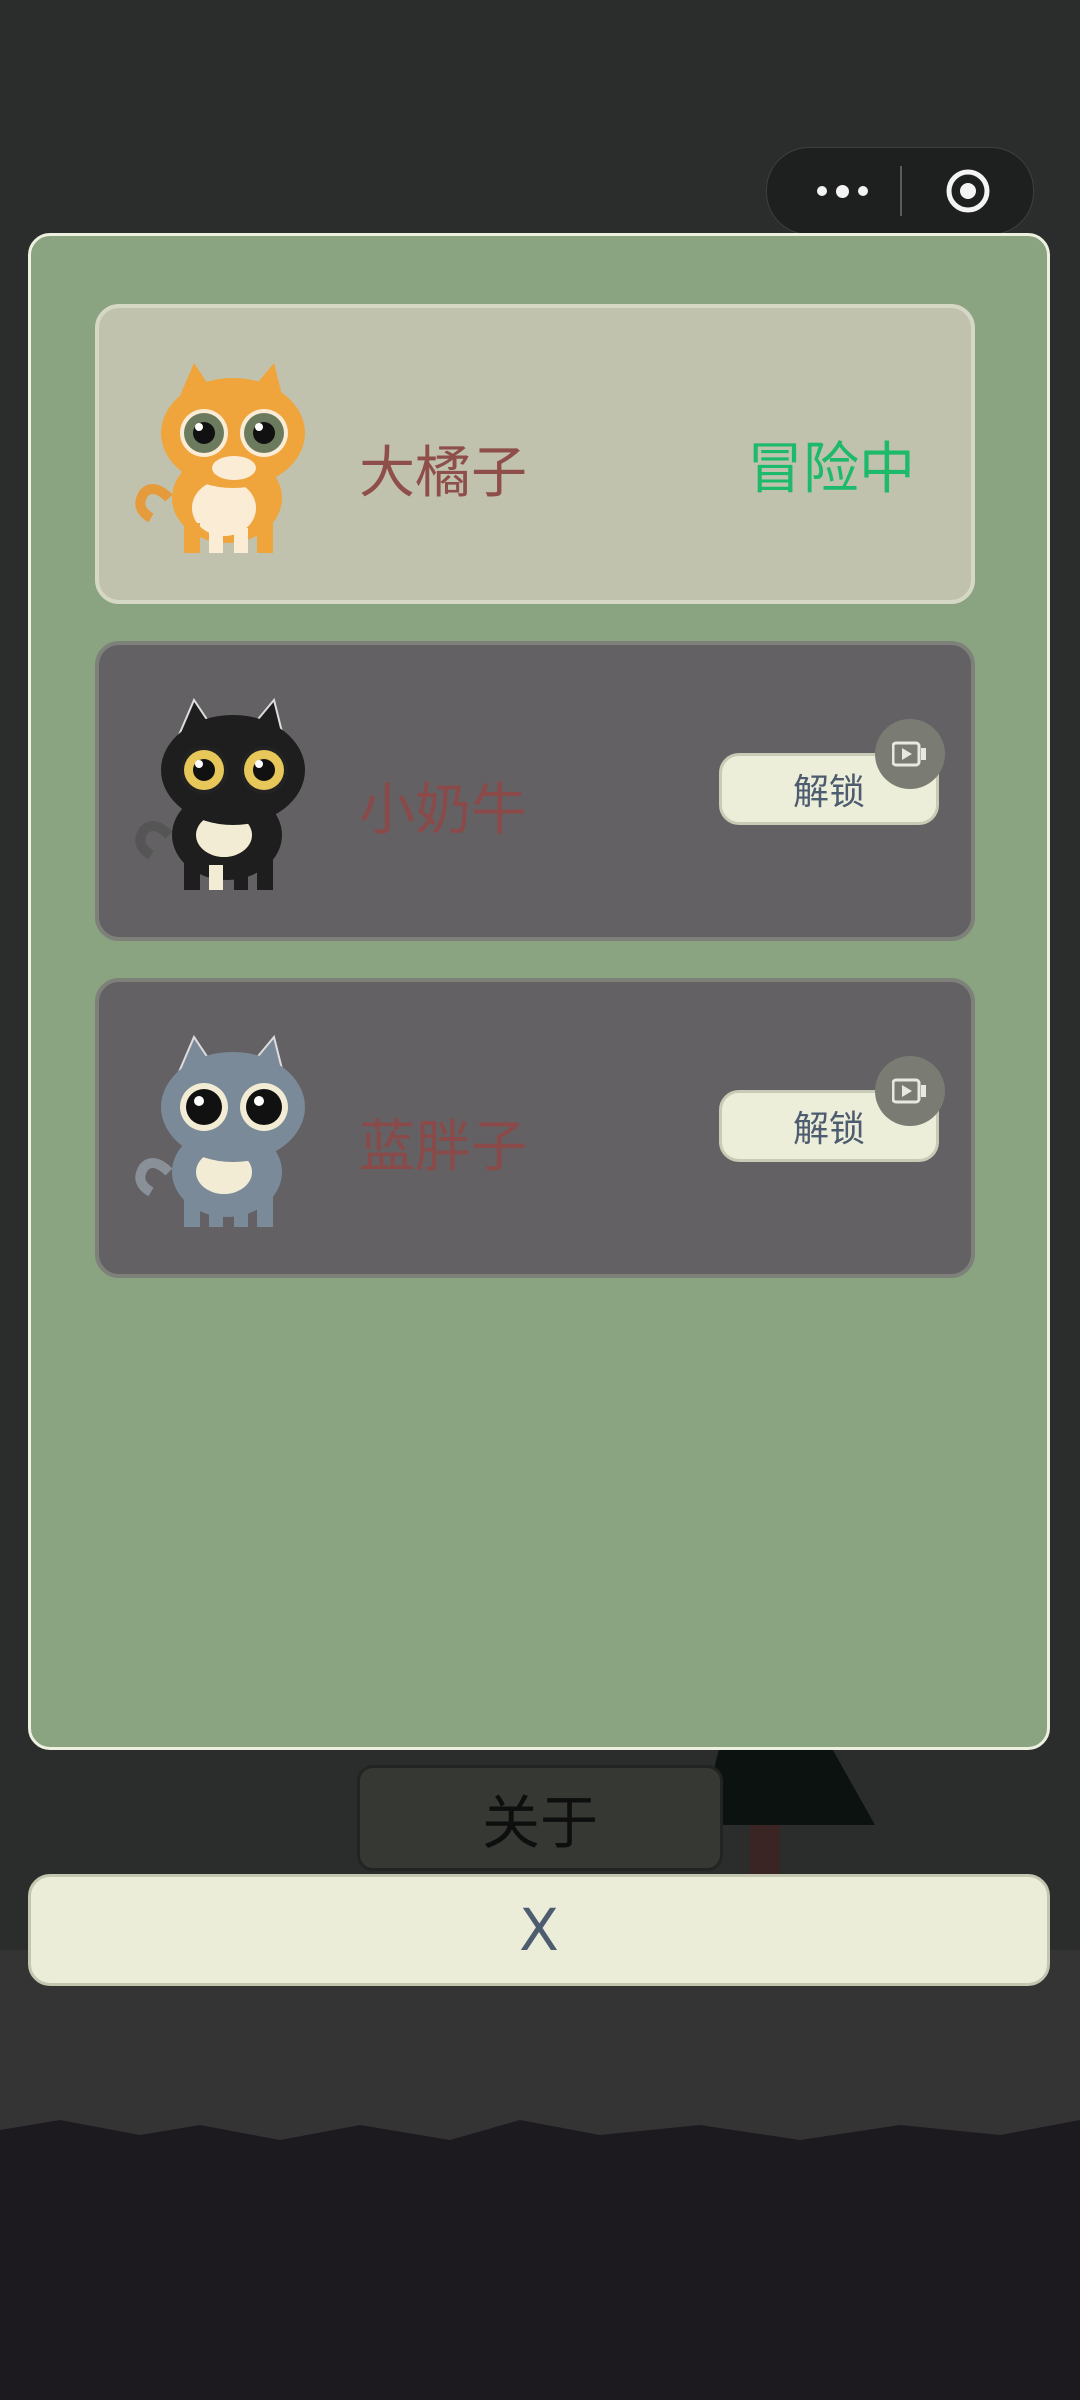  I want to click on orange-cat-avatar, so click(220, 458).